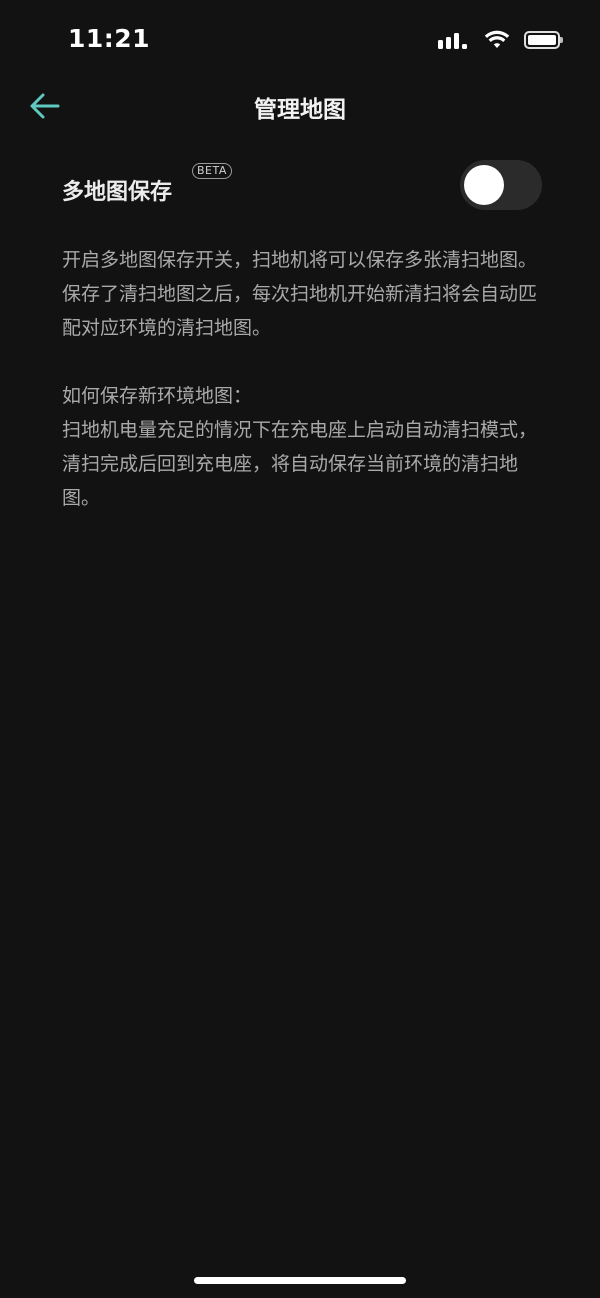 The height and width of the screenshot is (1298, 600). I want to click on beta-badge: BETA, so click(212, 171).